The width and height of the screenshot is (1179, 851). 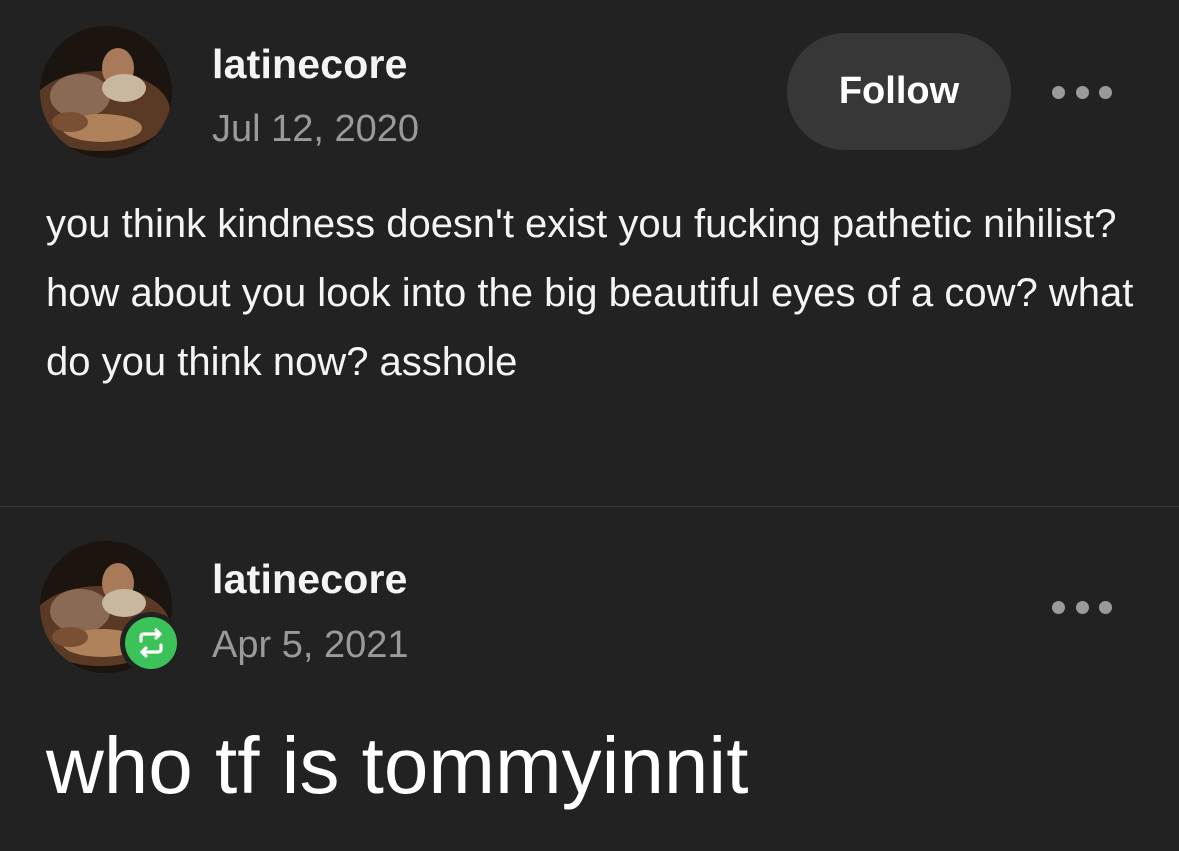 I want to click on reblog-badge, so click(x=151, y=643).